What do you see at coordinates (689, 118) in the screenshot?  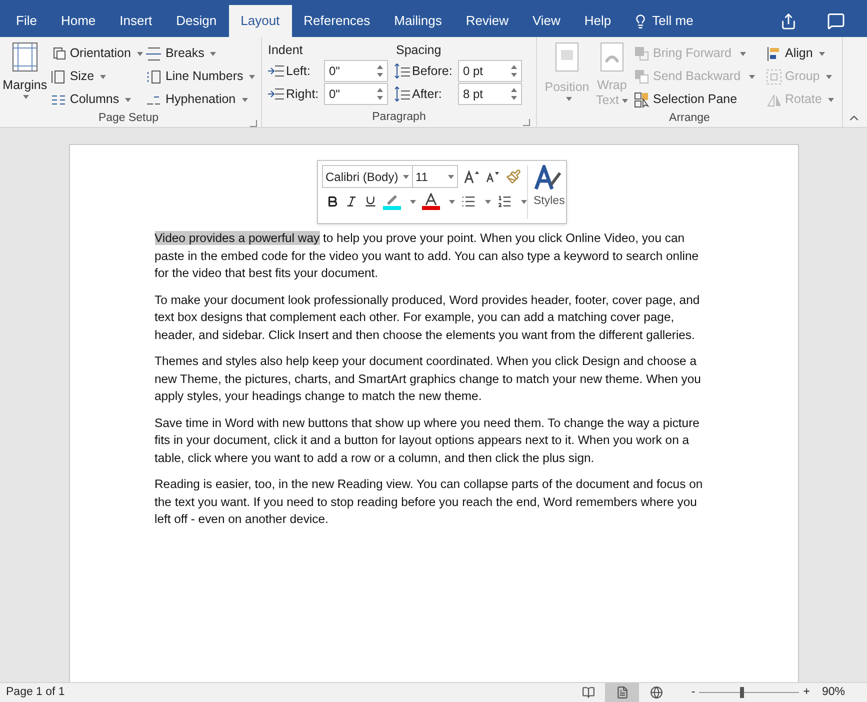 I see `group-label: Arrange` at bounding box center [689, 118].